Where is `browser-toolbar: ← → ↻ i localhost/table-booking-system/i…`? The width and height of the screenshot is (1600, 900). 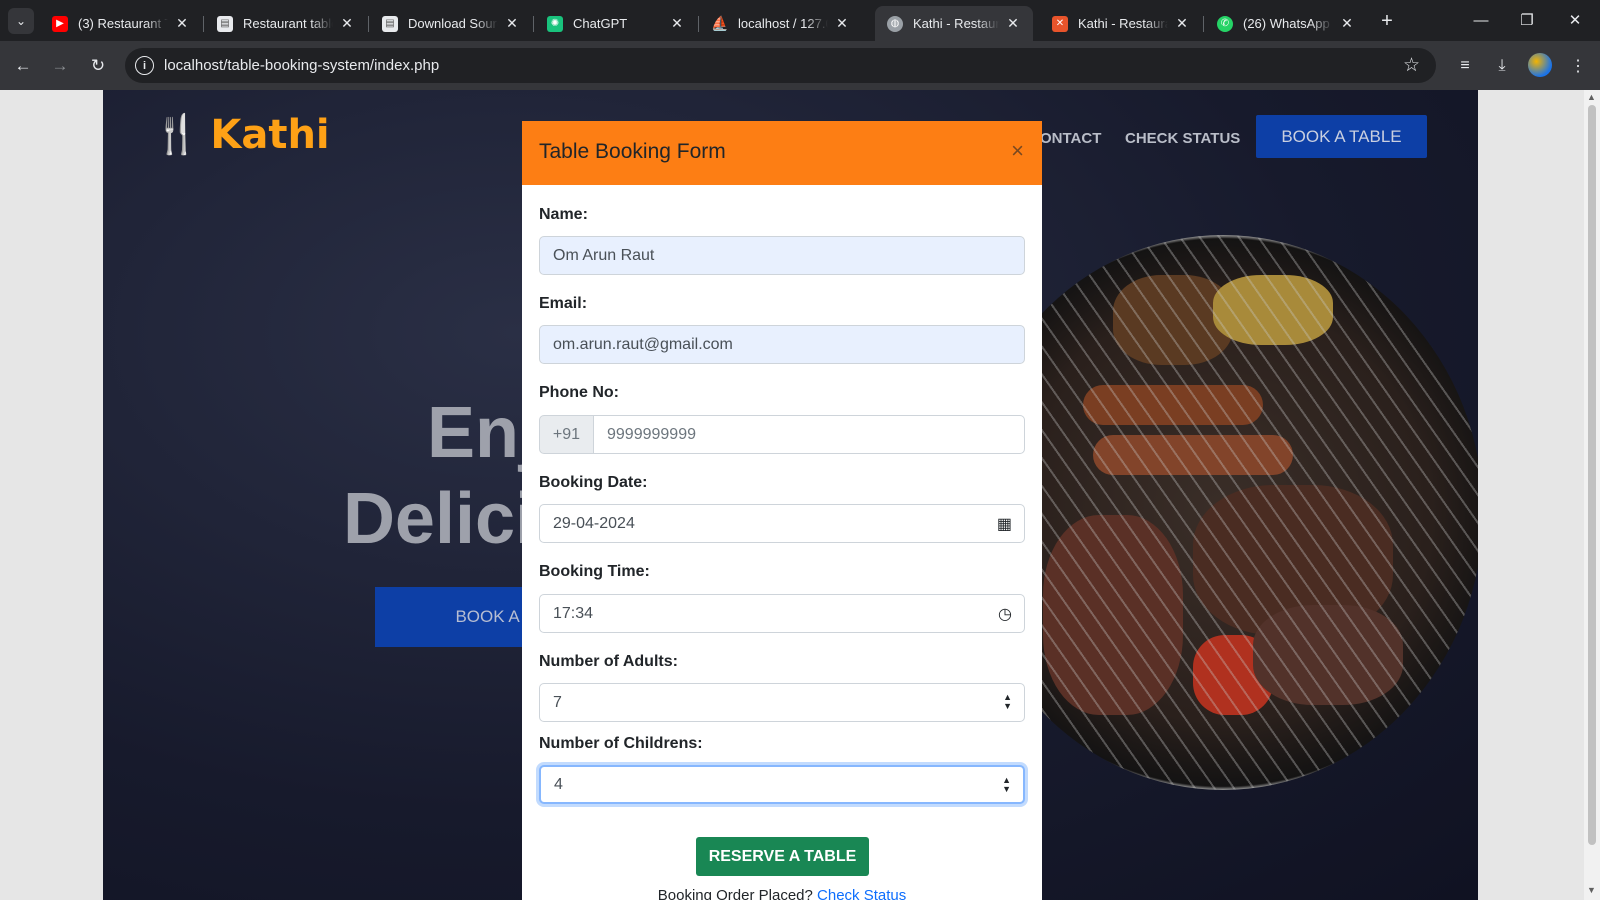
browser-toolbar: ← → ↻ i localhost/table-booking-system/i… is located at coordinates (800, 65).